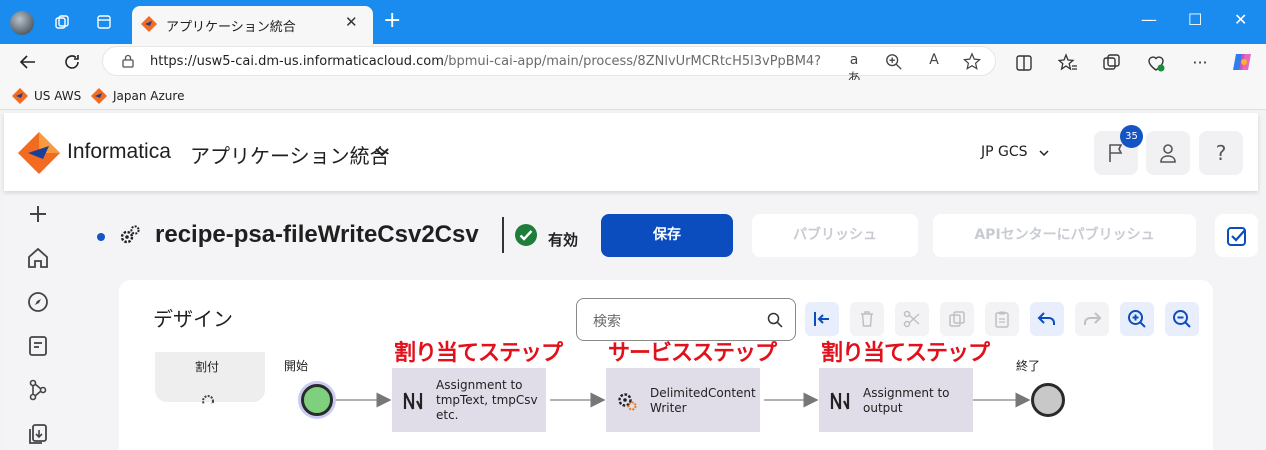  I want to click on split-screen-icon, so click(1024, 63).